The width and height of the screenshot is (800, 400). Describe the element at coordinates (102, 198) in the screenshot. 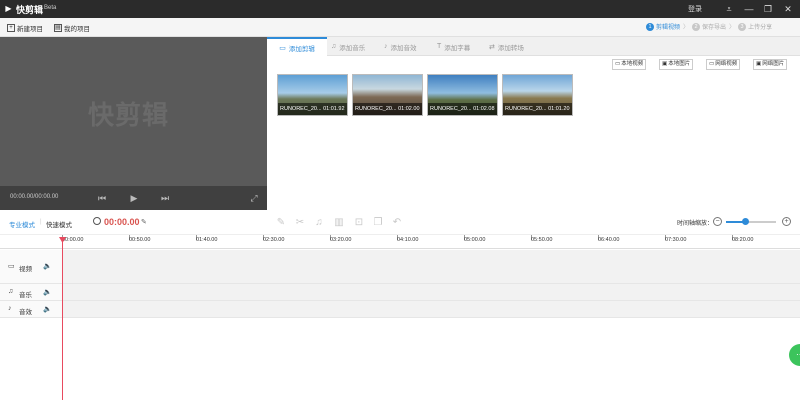

I see `previous-frame-icon: ⏮` at that location.